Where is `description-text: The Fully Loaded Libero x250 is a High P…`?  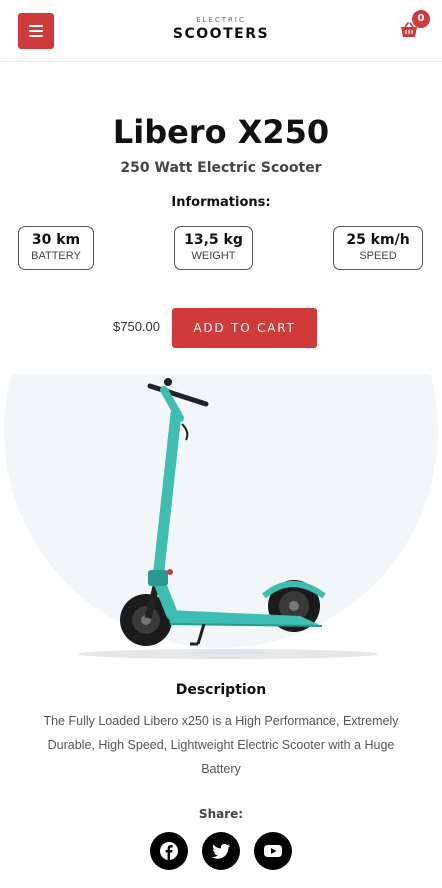 description-text: The Fully Loaded Libero x250 is a High P… is located at coordinates (221, 745).